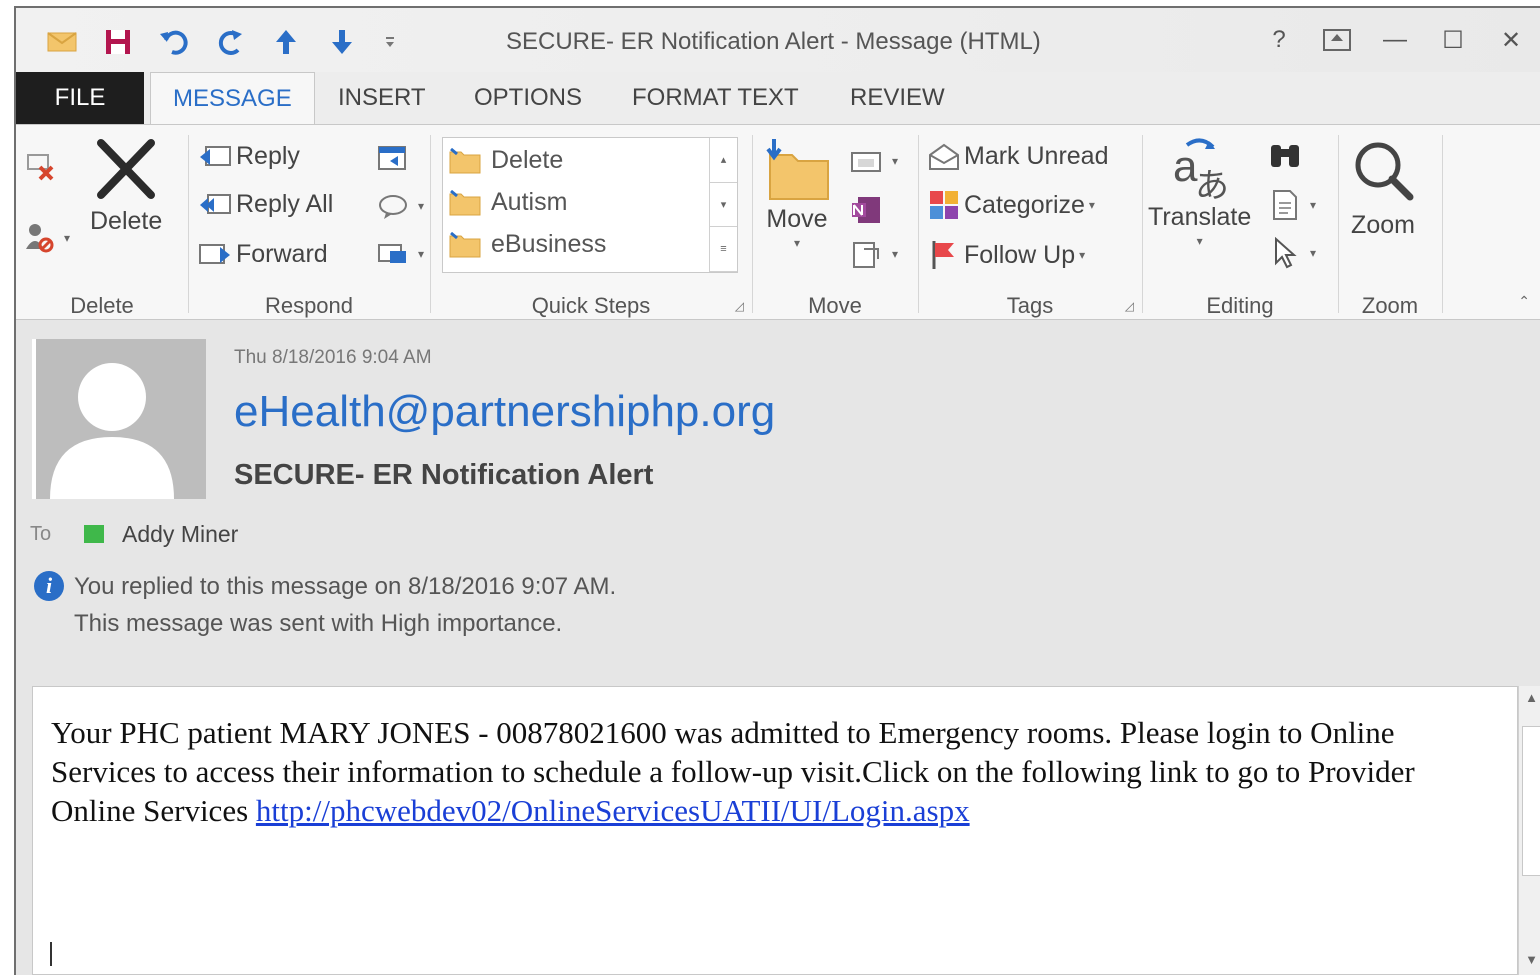 This screenshot has width=1540, height=975. I want to click on reply-button: Reply, so click(249, 156).